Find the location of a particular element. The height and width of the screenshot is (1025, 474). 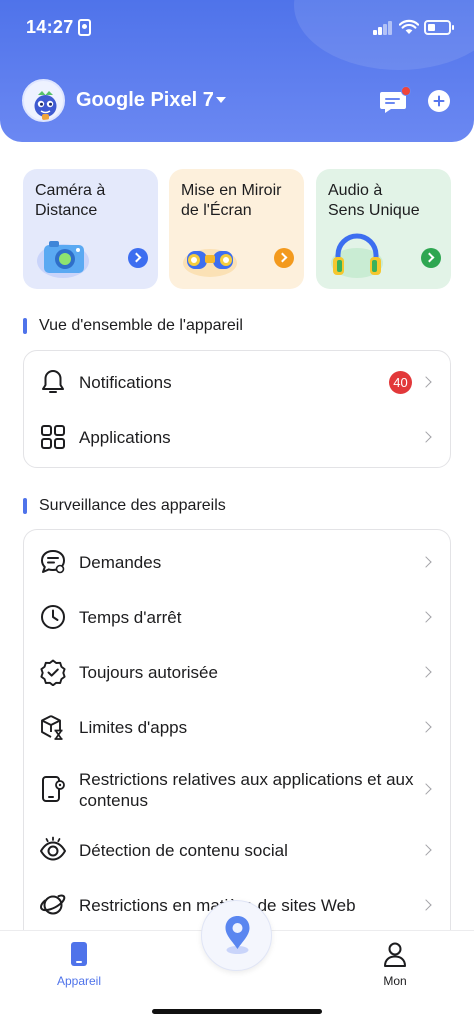

check-badge-icon is located at coordinates (53, 672).